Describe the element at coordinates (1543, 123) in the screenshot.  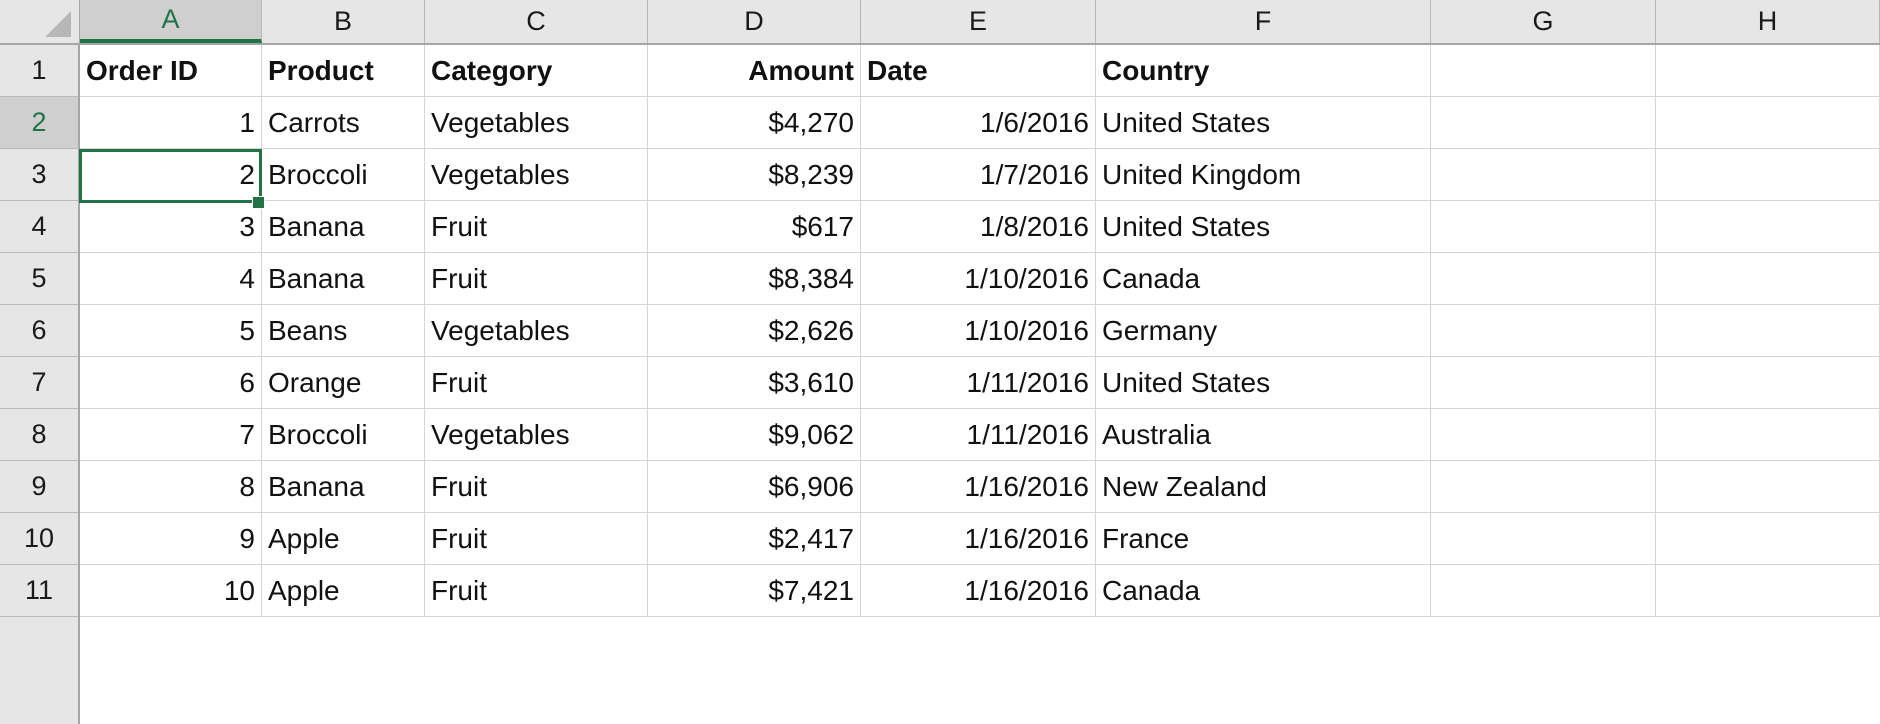
I see `cell-G2` at that location.